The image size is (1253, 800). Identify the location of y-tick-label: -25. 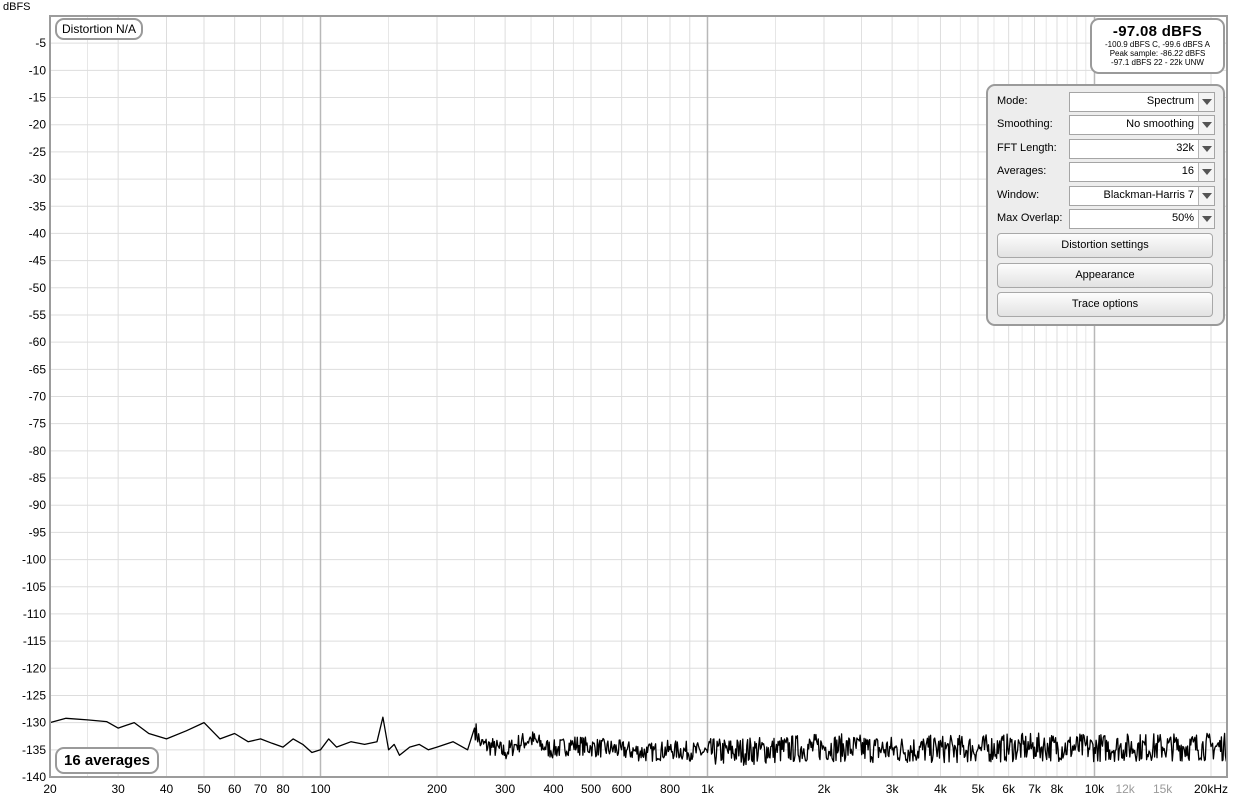
(38, 152).